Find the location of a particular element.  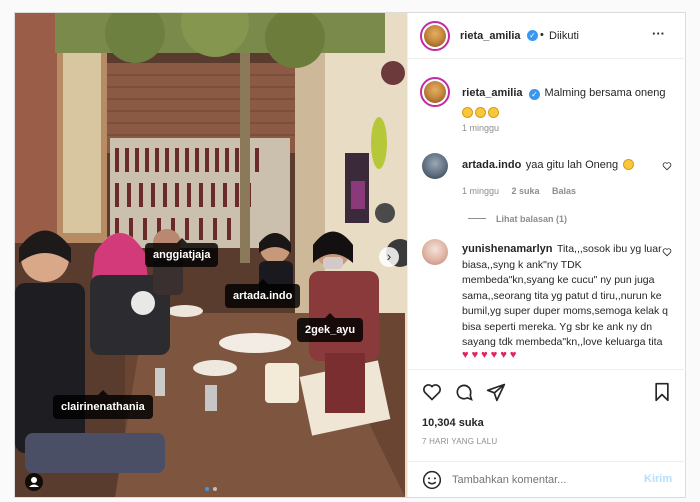

like-heart-icon is located at coordinates (432, 392).